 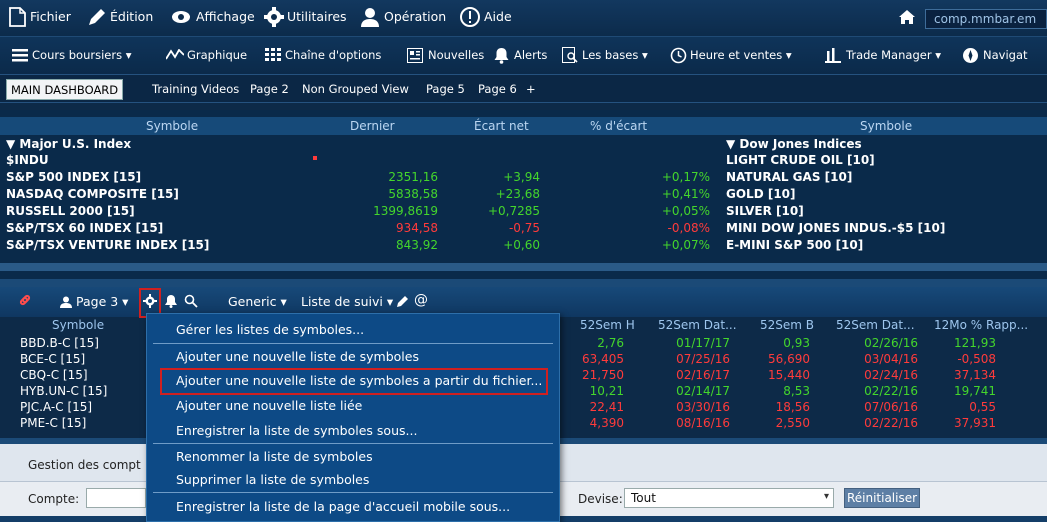 What do you see at coordinates (761, 194) in the screenshot?
I see `commodity-symbol: GOLD [10]` at bounding box center [761, 194].